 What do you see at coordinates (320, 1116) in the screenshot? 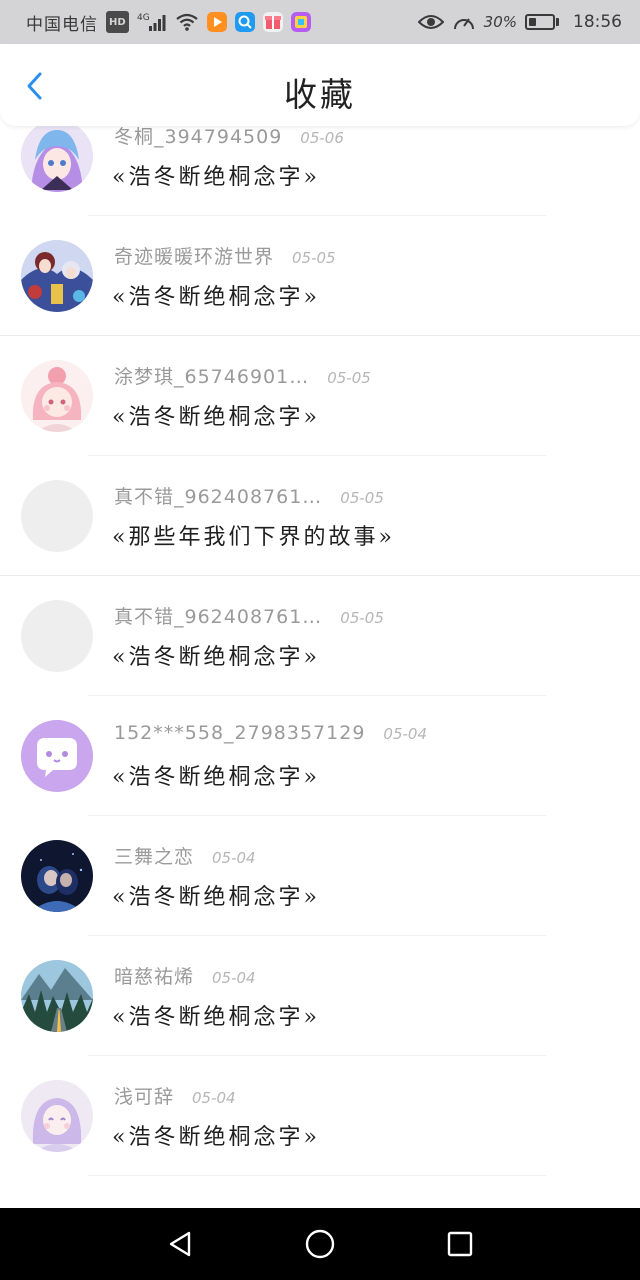
I see `list-item: 浅可辞 05-04 «浩冬断绝桐念字»` at bounding box center [320, 1116].